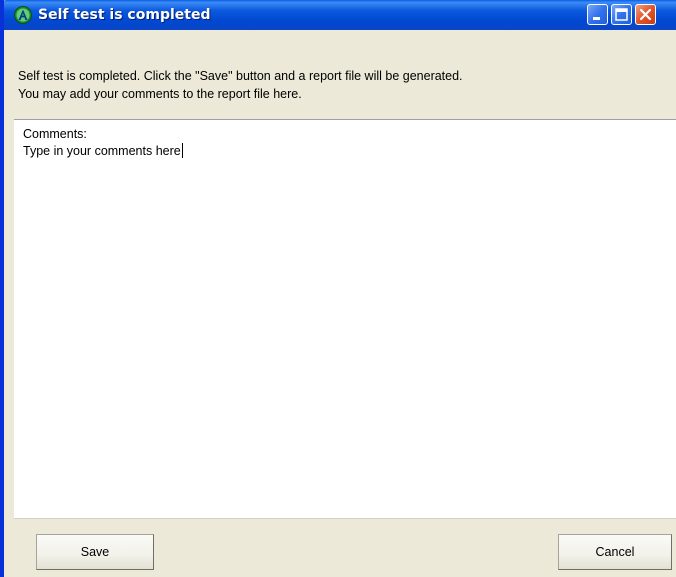 The width and height of the screenshot is (676, 577). I want to click on close-icon, so click(645, 14).